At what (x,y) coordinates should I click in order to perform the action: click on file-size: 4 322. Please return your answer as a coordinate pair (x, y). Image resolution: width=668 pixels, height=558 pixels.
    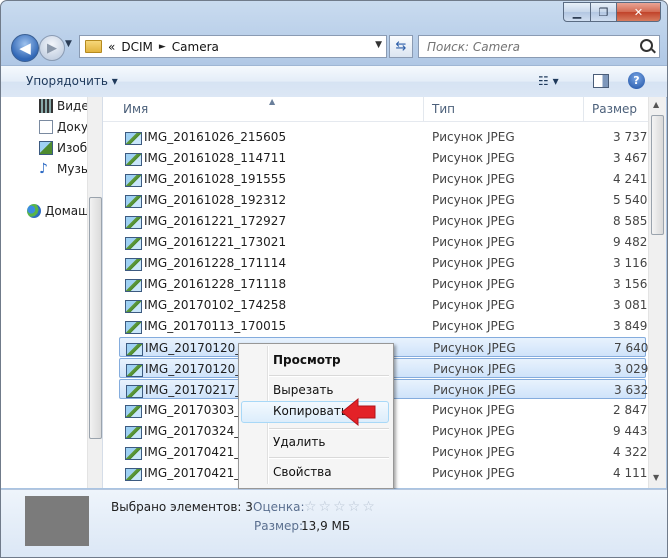
    Looking at the image, I should click on (630, 452).